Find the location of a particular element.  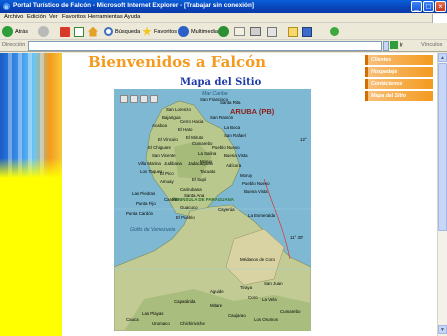

links-label: Vínculos is located at coordinates (431, 45).